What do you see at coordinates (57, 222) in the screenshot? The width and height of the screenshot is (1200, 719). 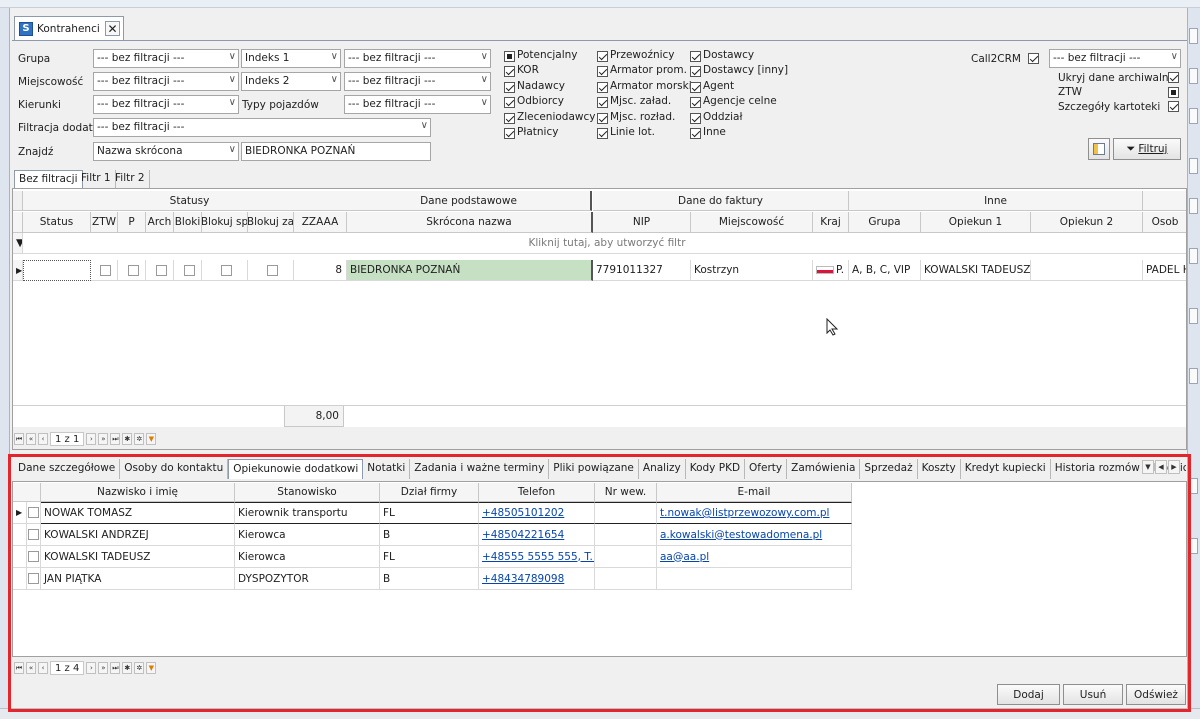 I see `column-header: Status` at bounding box center [57, 222].